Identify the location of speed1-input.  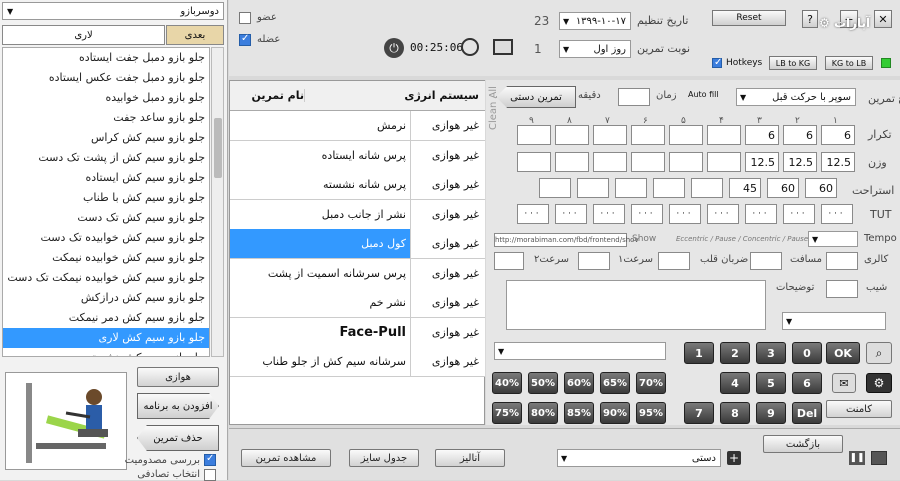
(594, 261).